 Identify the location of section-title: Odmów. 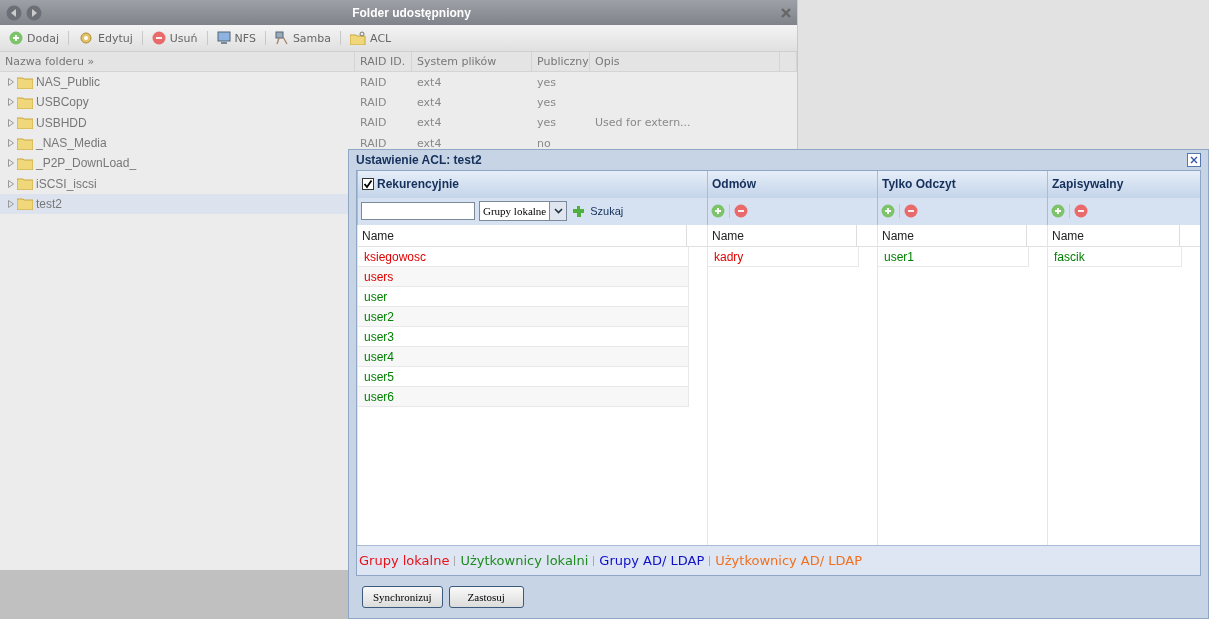
(734, 184).